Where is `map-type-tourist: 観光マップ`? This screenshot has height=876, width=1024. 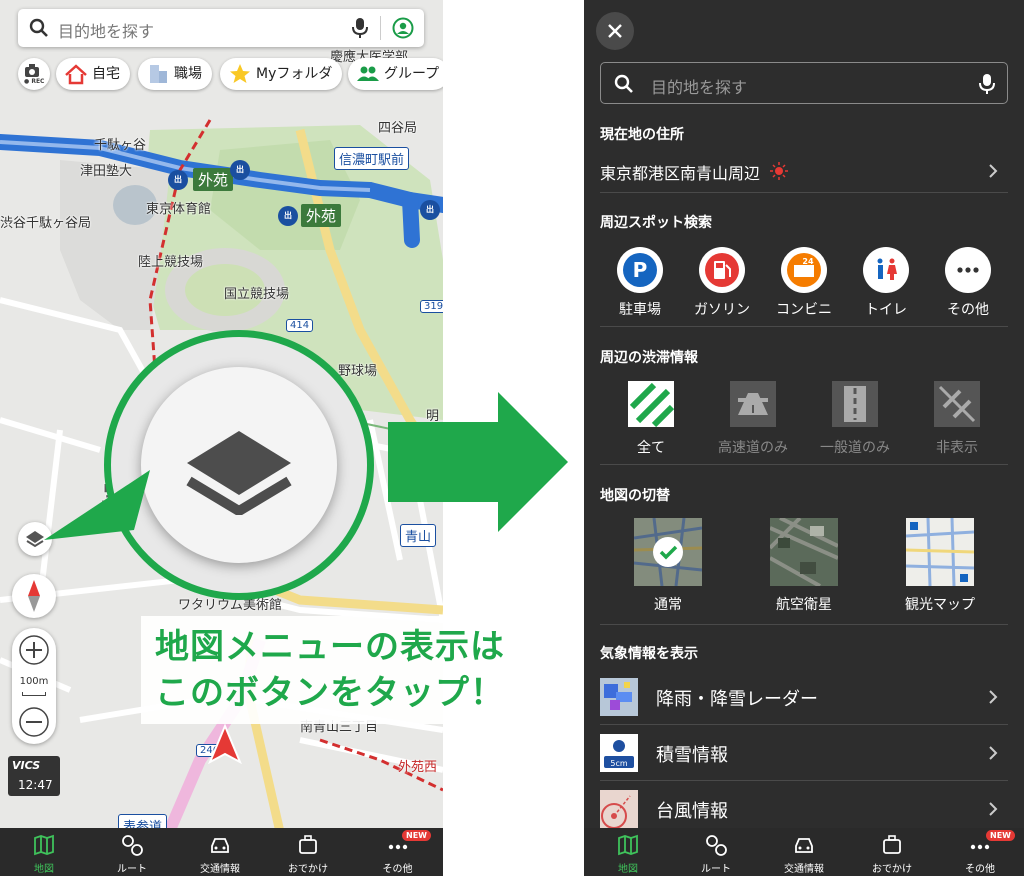
map-type-tourist: 観光マップ is located at coordinates (940, 566).